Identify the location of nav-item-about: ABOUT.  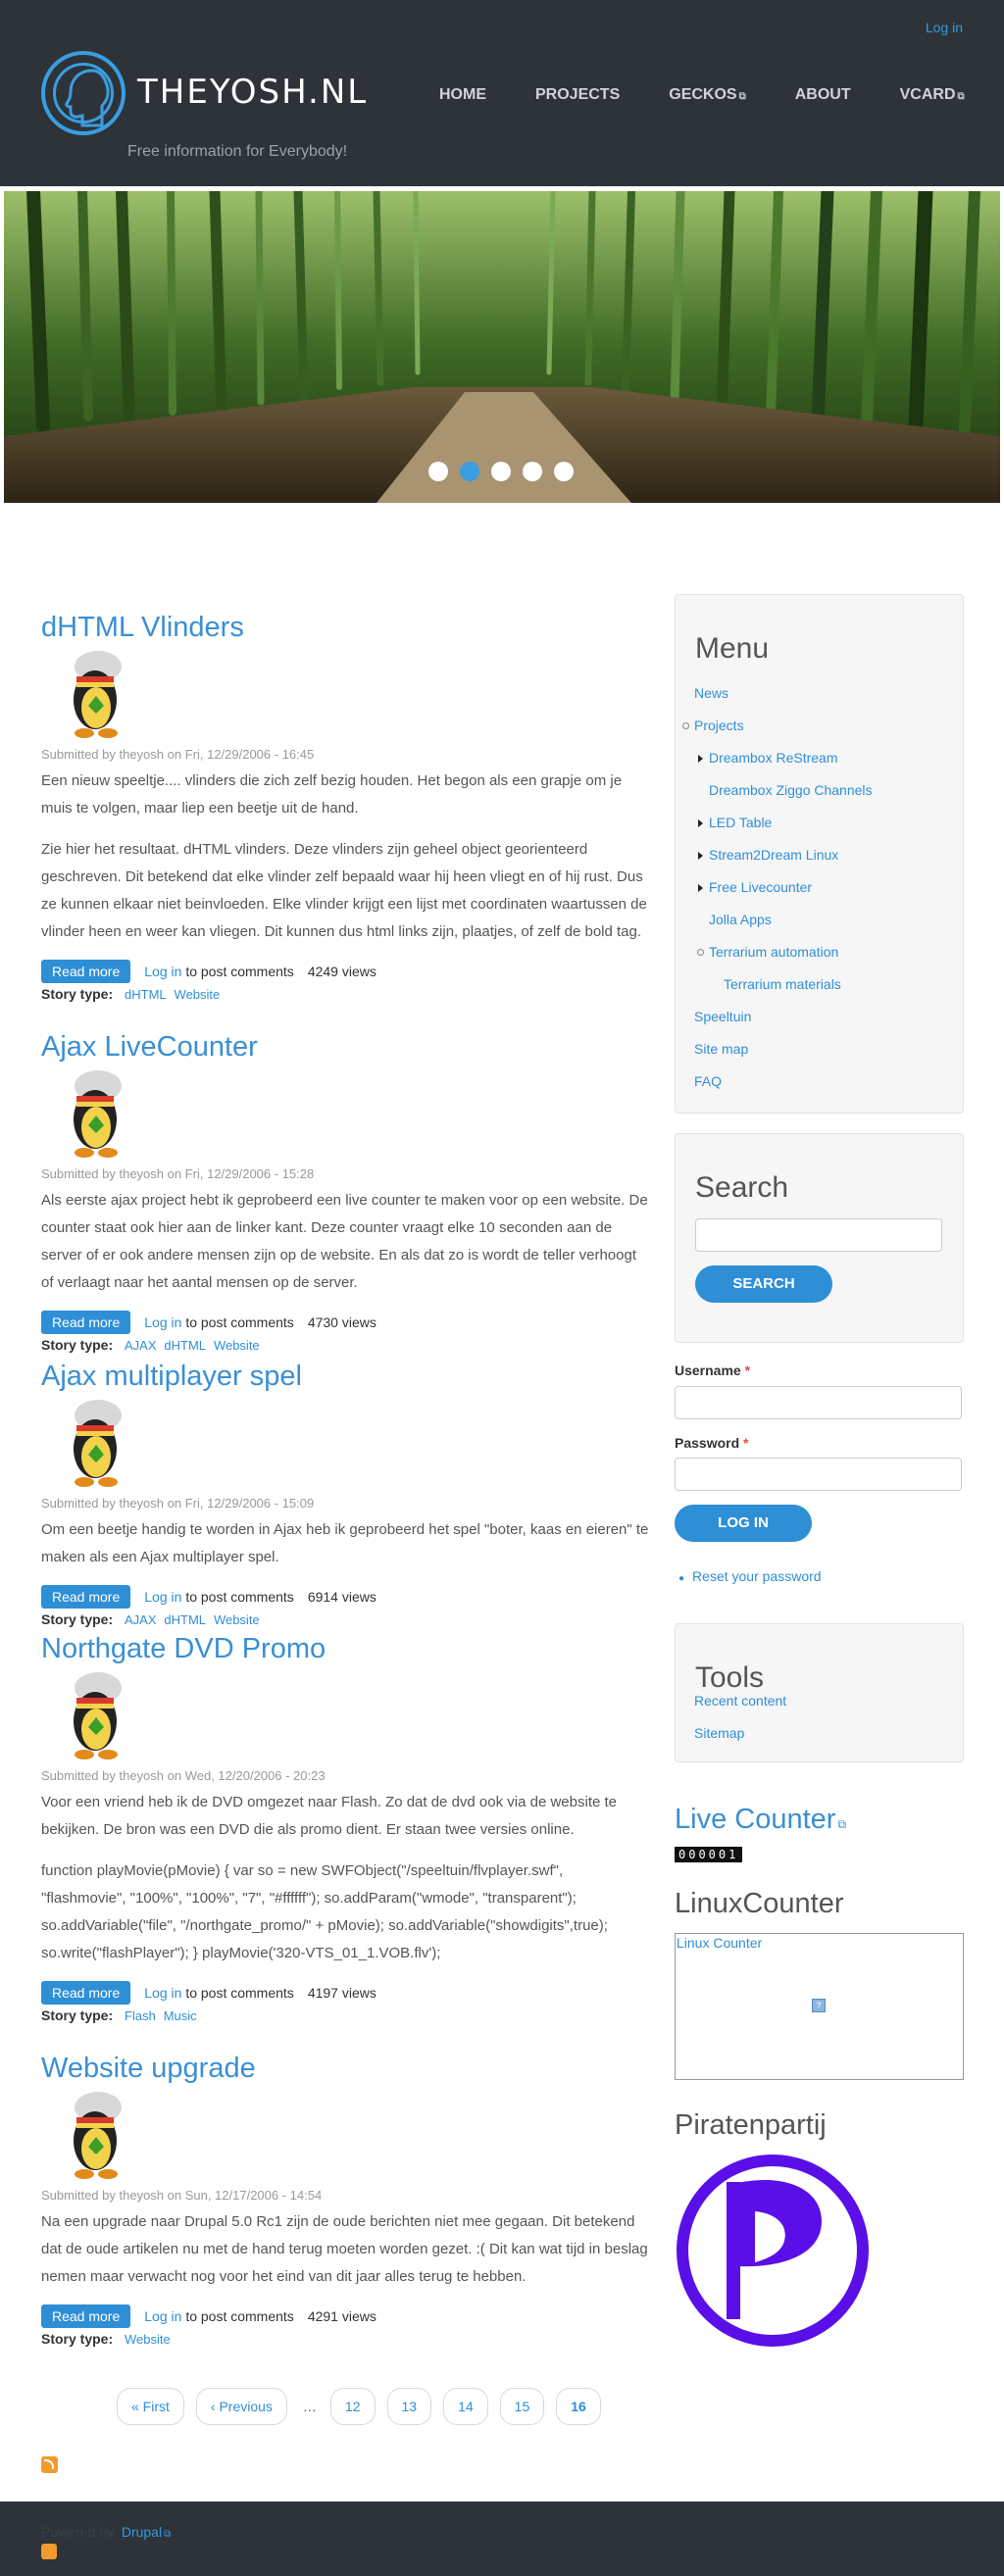
(823, 95).